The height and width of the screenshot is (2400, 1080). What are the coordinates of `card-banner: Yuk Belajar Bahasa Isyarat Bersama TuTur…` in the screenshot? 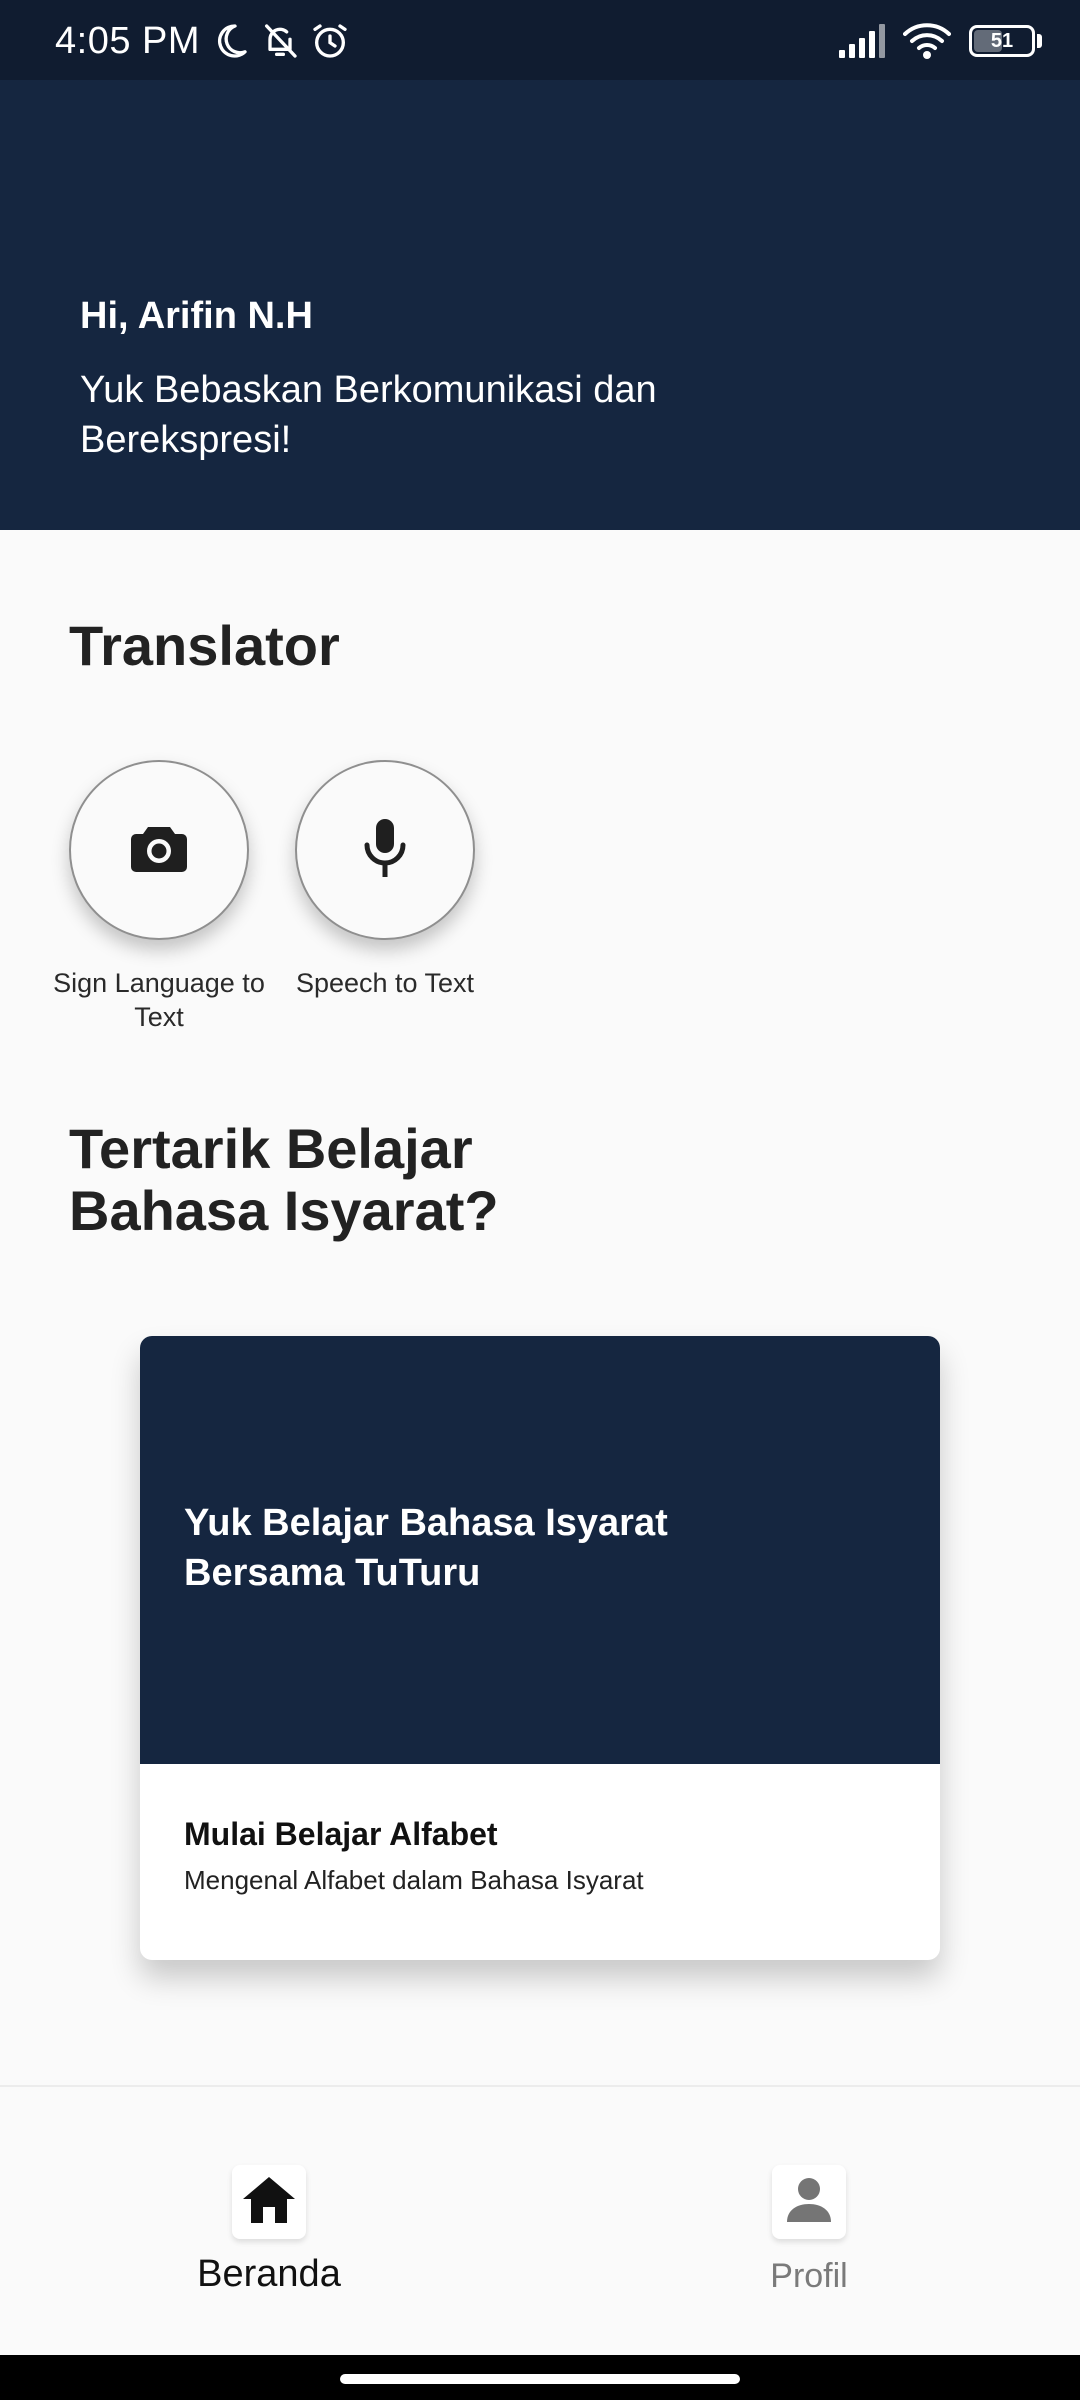 It's located at (540, 1550).